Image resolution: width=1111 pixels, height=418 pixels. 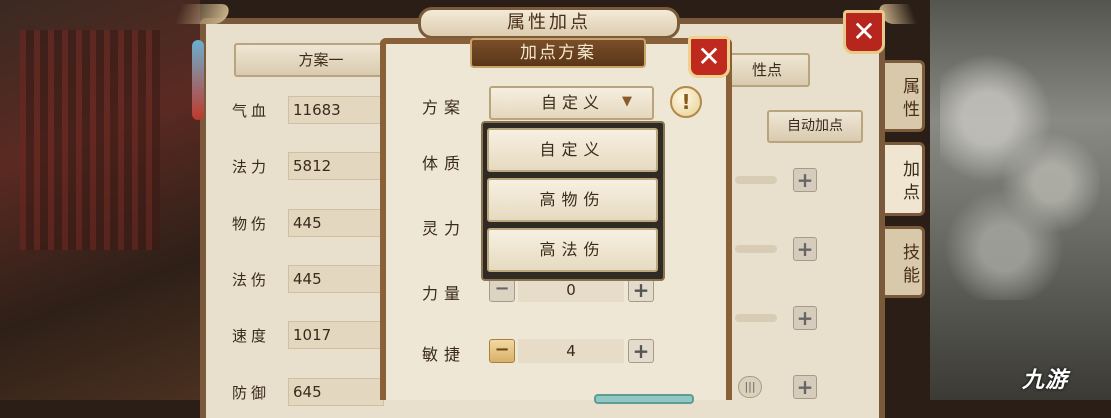 I want to click on stat-value: 5812, so click(x=336, y=166).